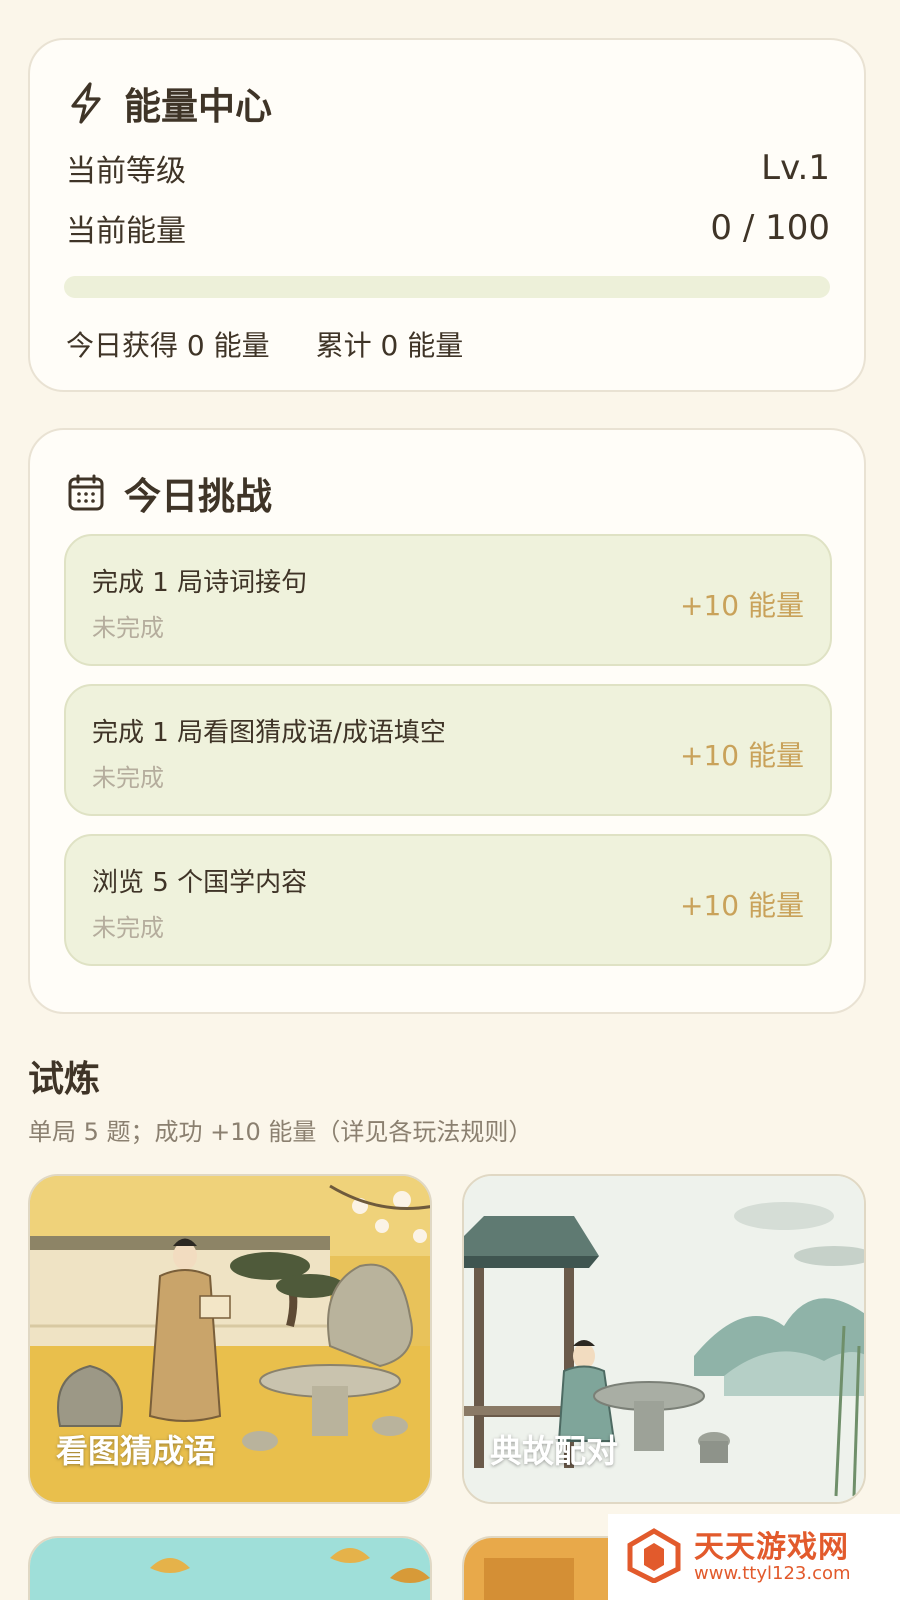  I want to click on watermark-logo-icon, so click(654, 1557).